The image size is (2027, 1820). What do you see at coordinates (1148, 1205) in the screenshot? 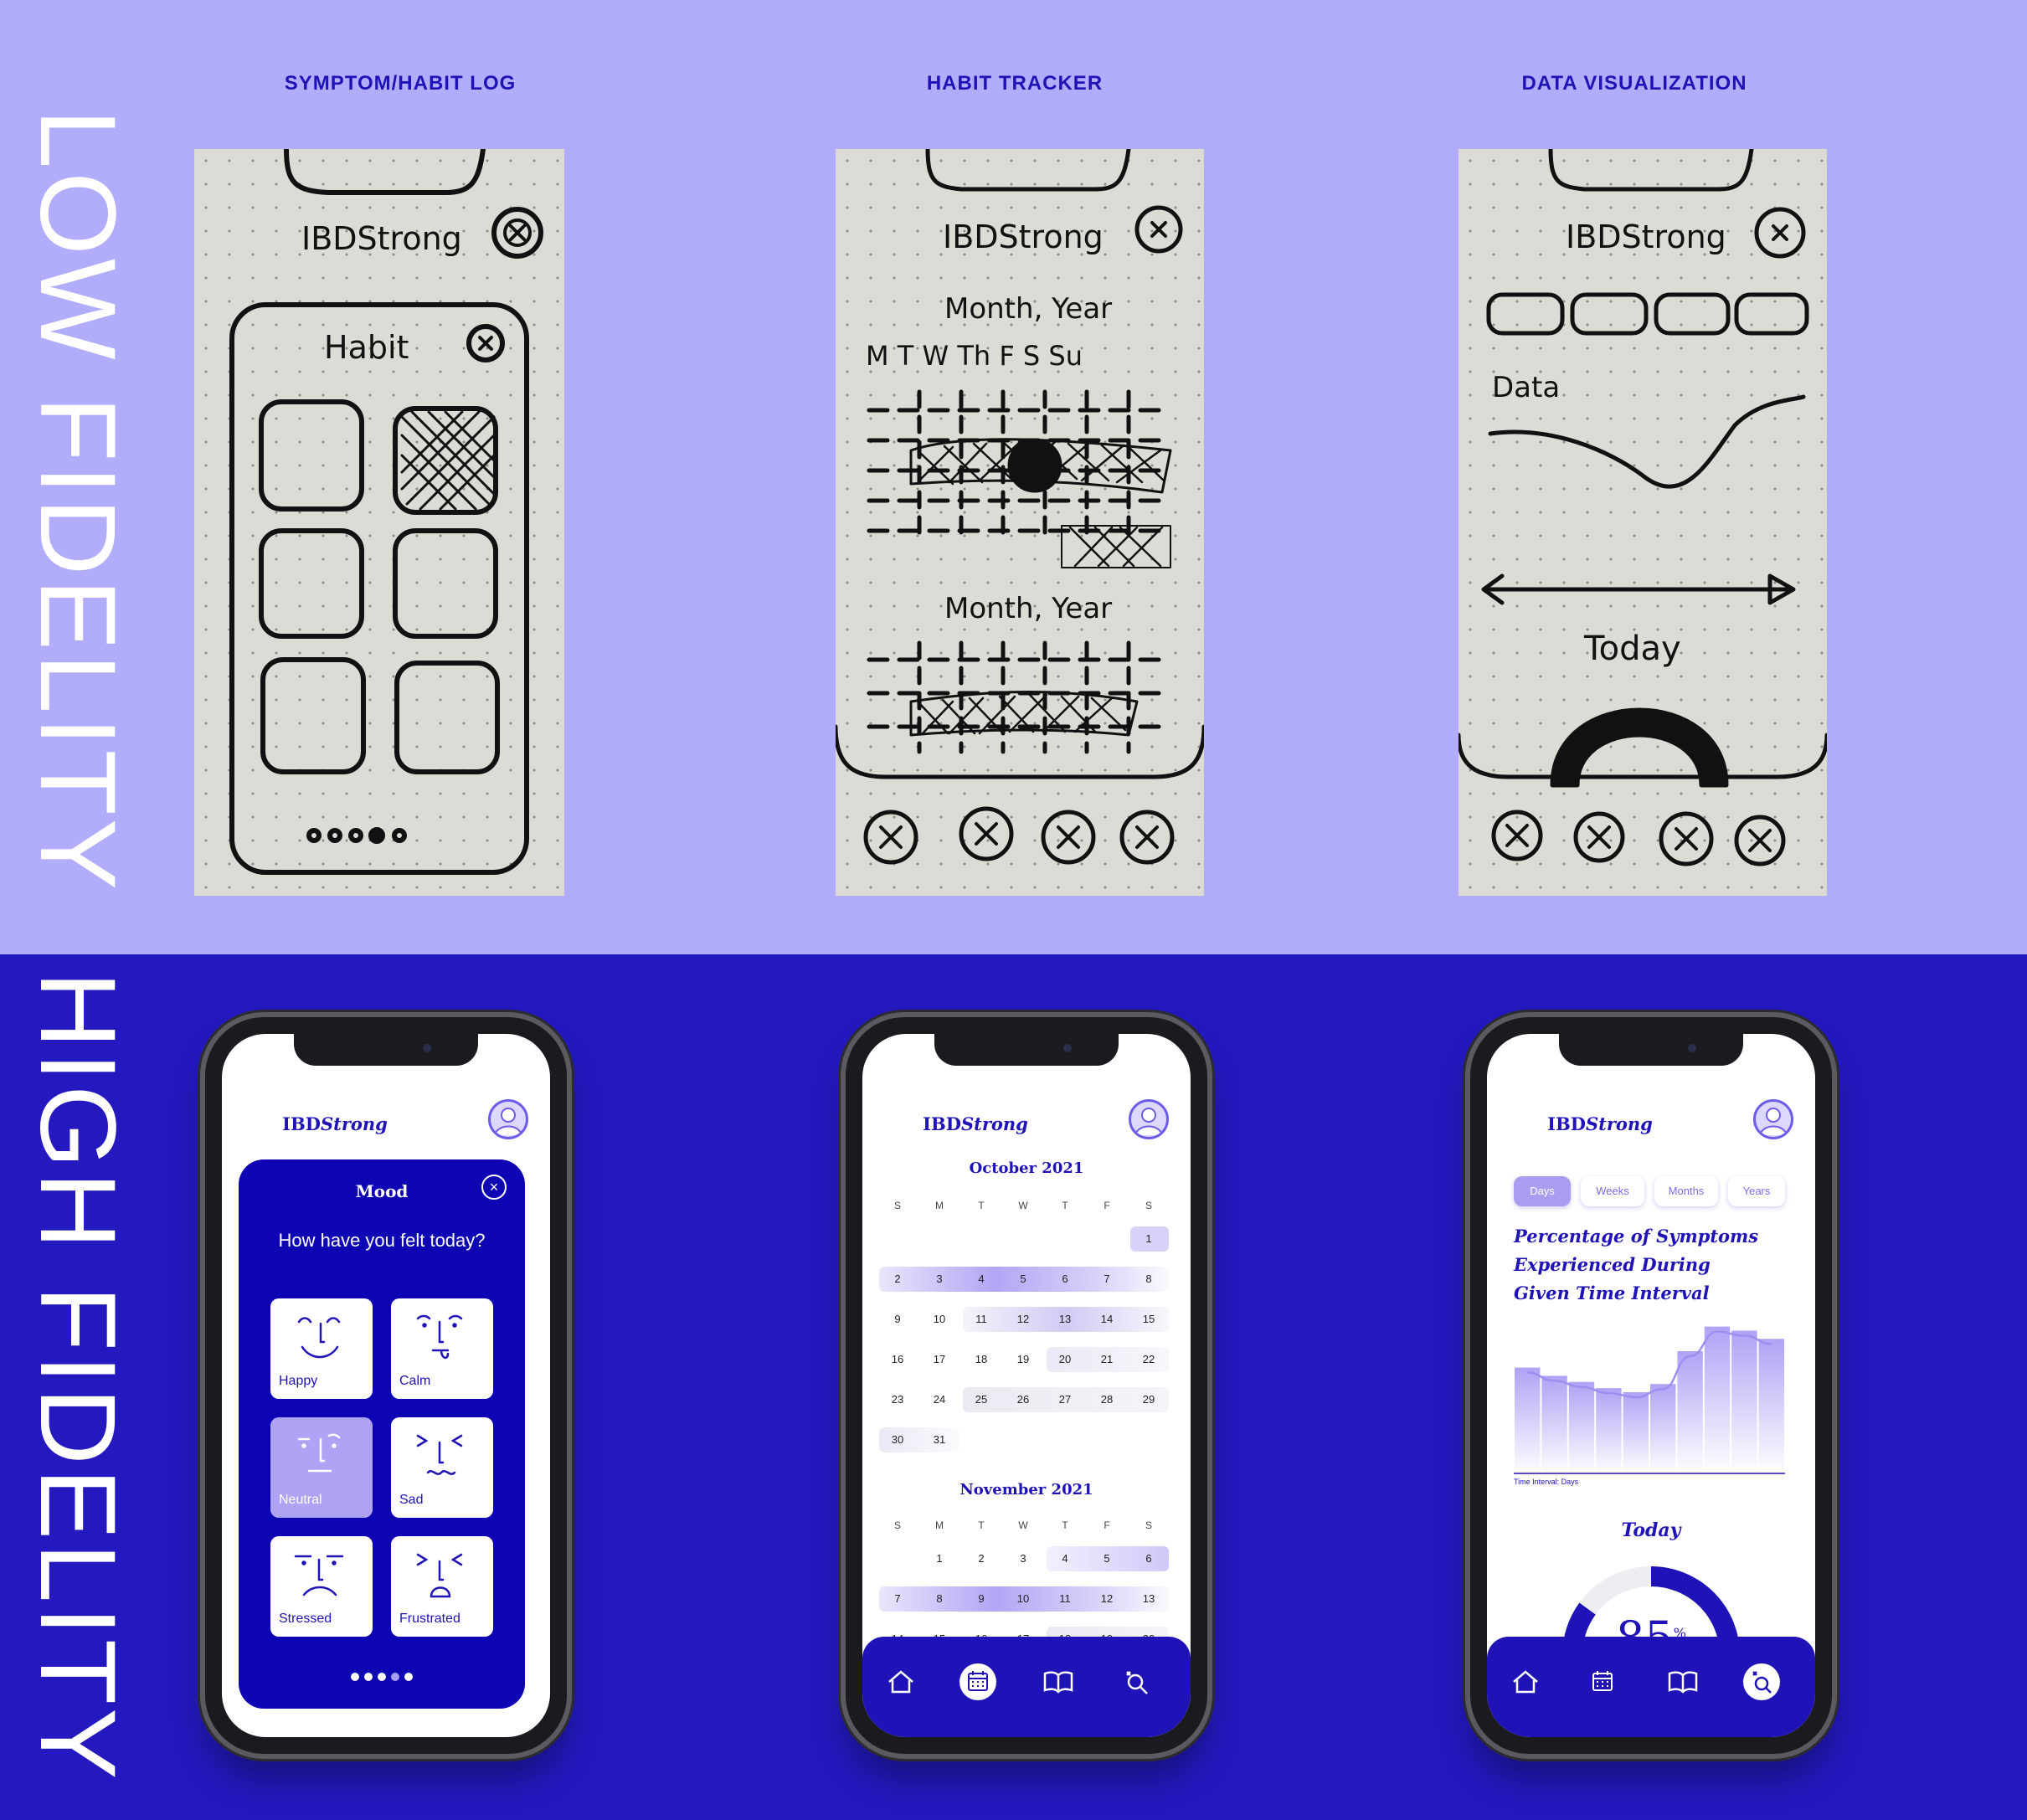
I see `weekday-header: S` at bounding box center [1148, 1205].